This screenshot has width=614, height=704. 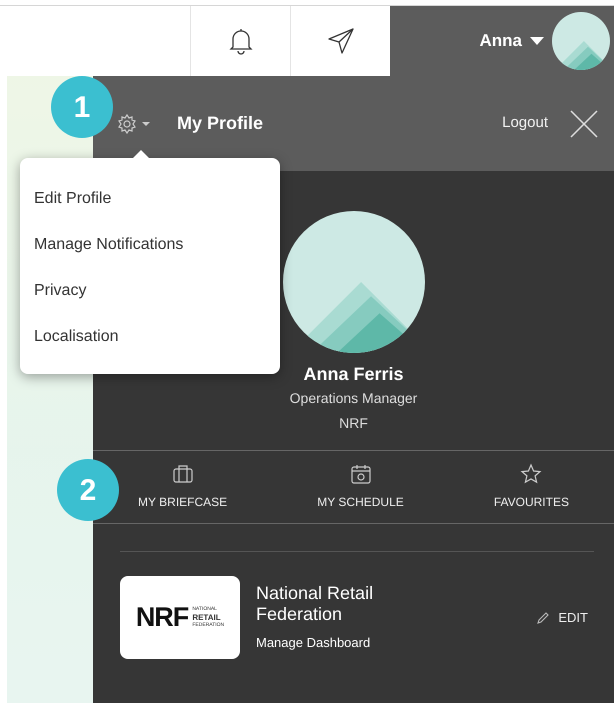 What do you see at coordinates (361, 474) in the screenshot?
I see `calendar-icon` at bounding box center [361, 474].